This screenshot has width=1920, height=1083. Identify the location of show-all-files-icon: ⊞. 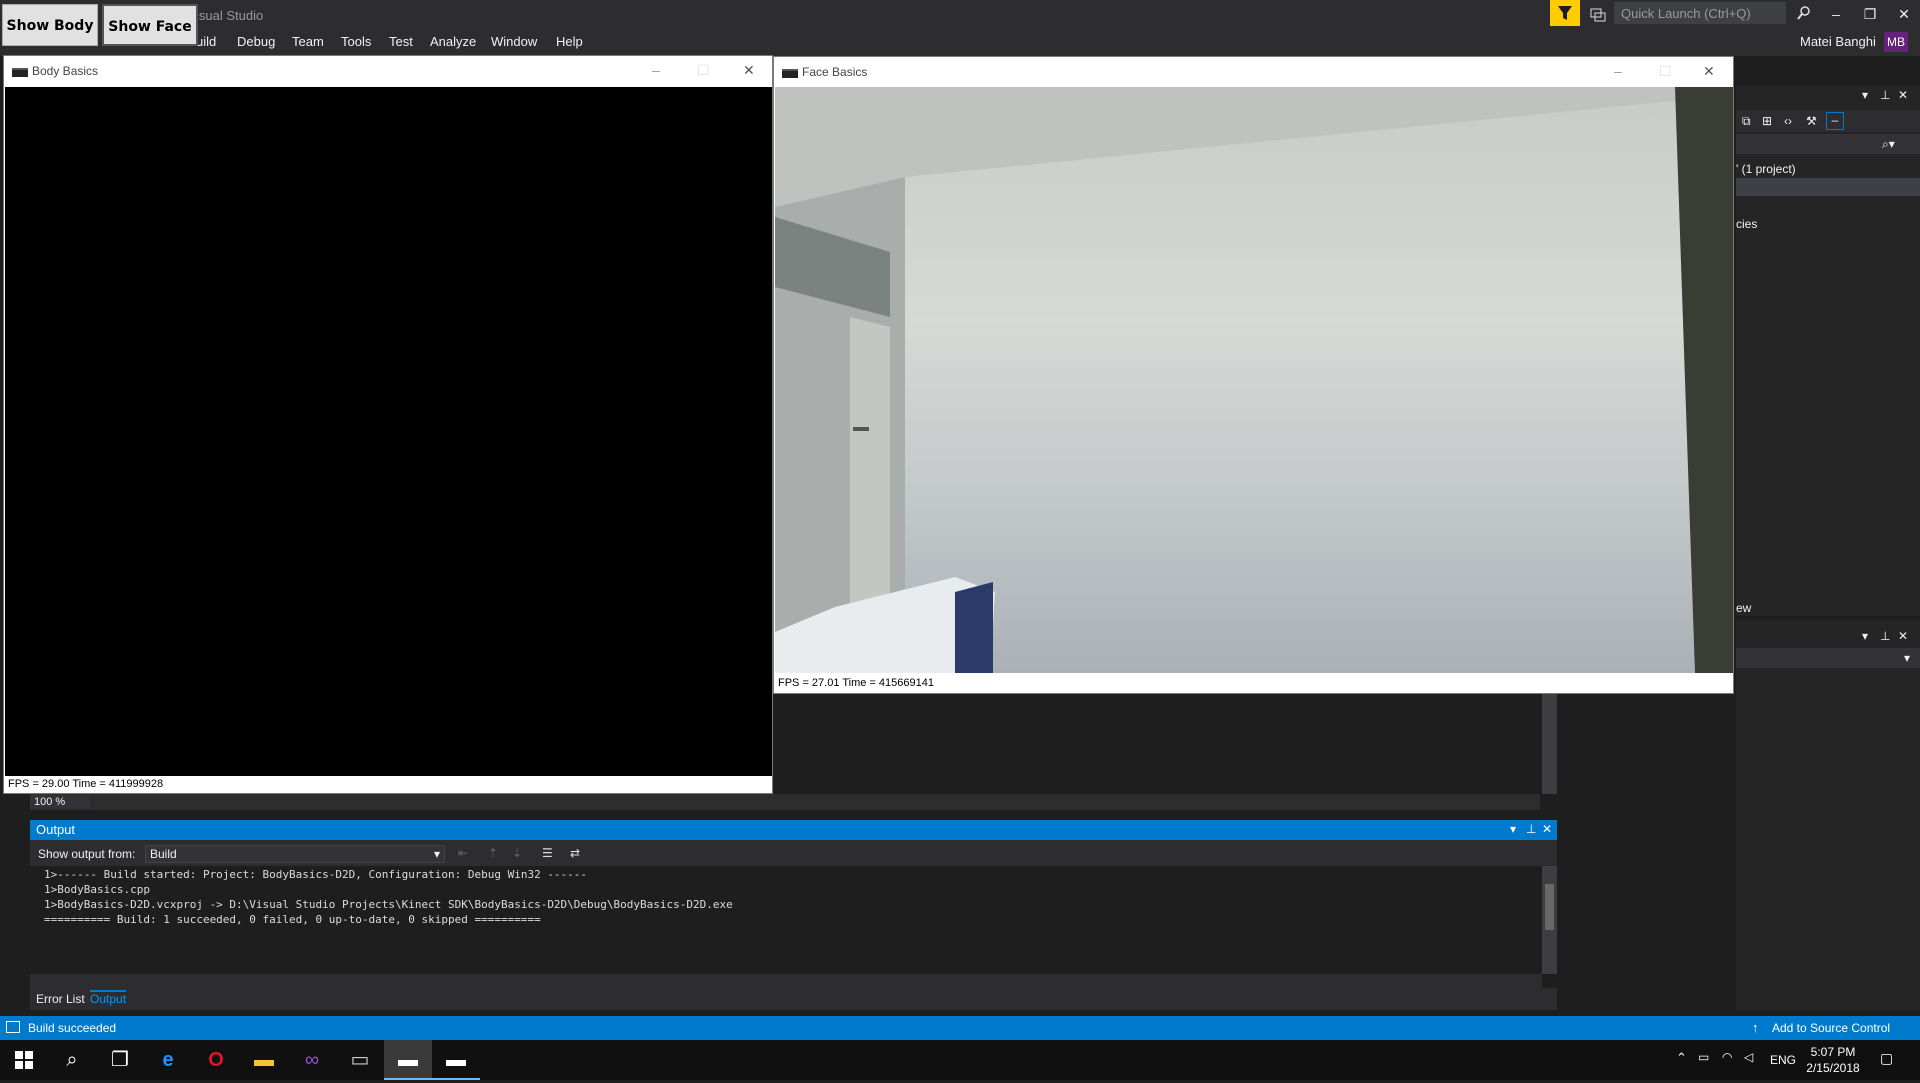
(1767, 121).